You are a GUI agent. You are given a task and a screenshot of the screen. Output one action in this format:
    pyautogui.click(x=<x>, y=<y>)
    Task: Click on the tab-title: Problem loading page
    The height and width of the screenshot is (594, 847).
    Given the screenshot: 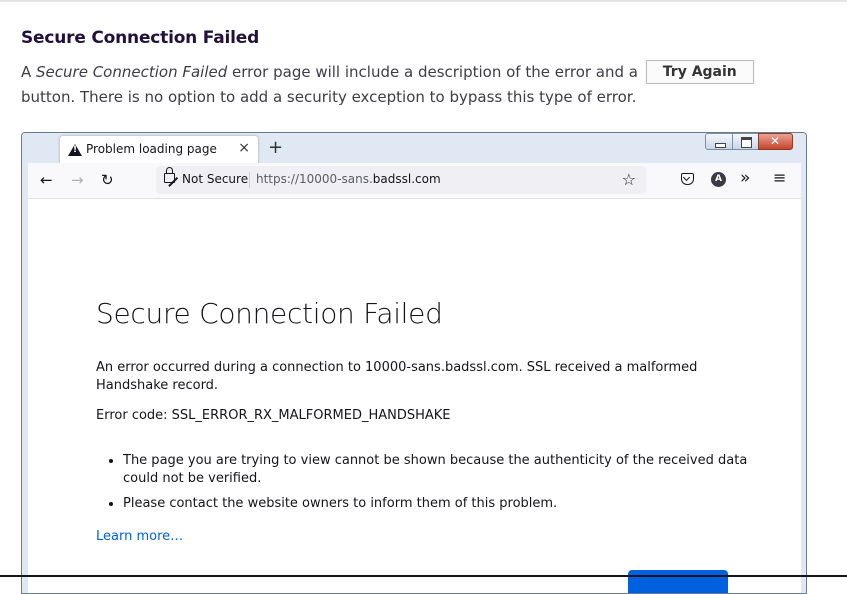 What is the action you would take?
    pyautogui.click(x=151, y=149)
    